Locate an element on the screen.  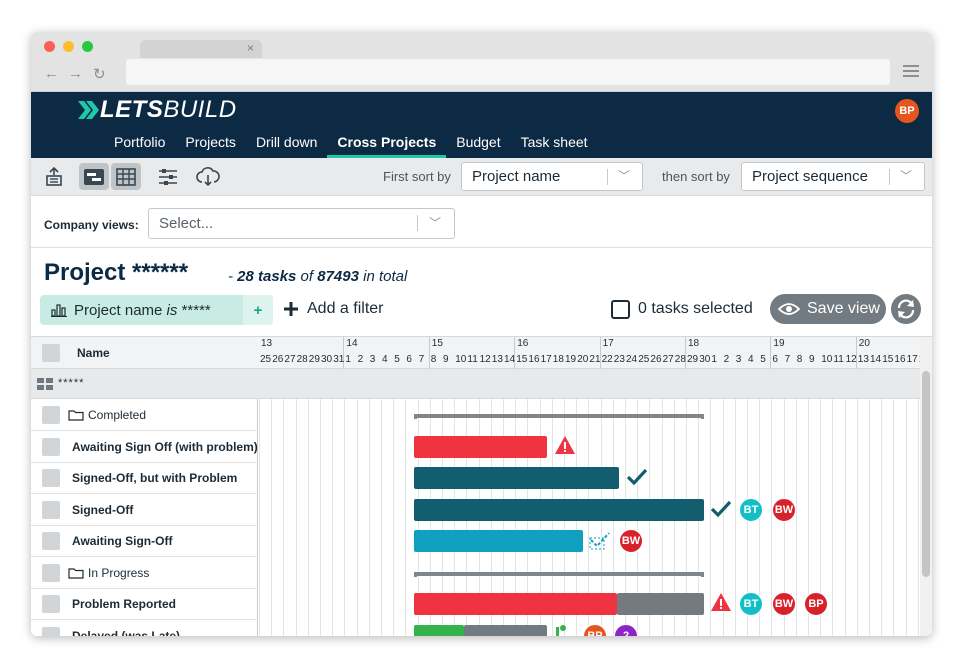
task-name: In Progress is located at coordinates (119, 572).